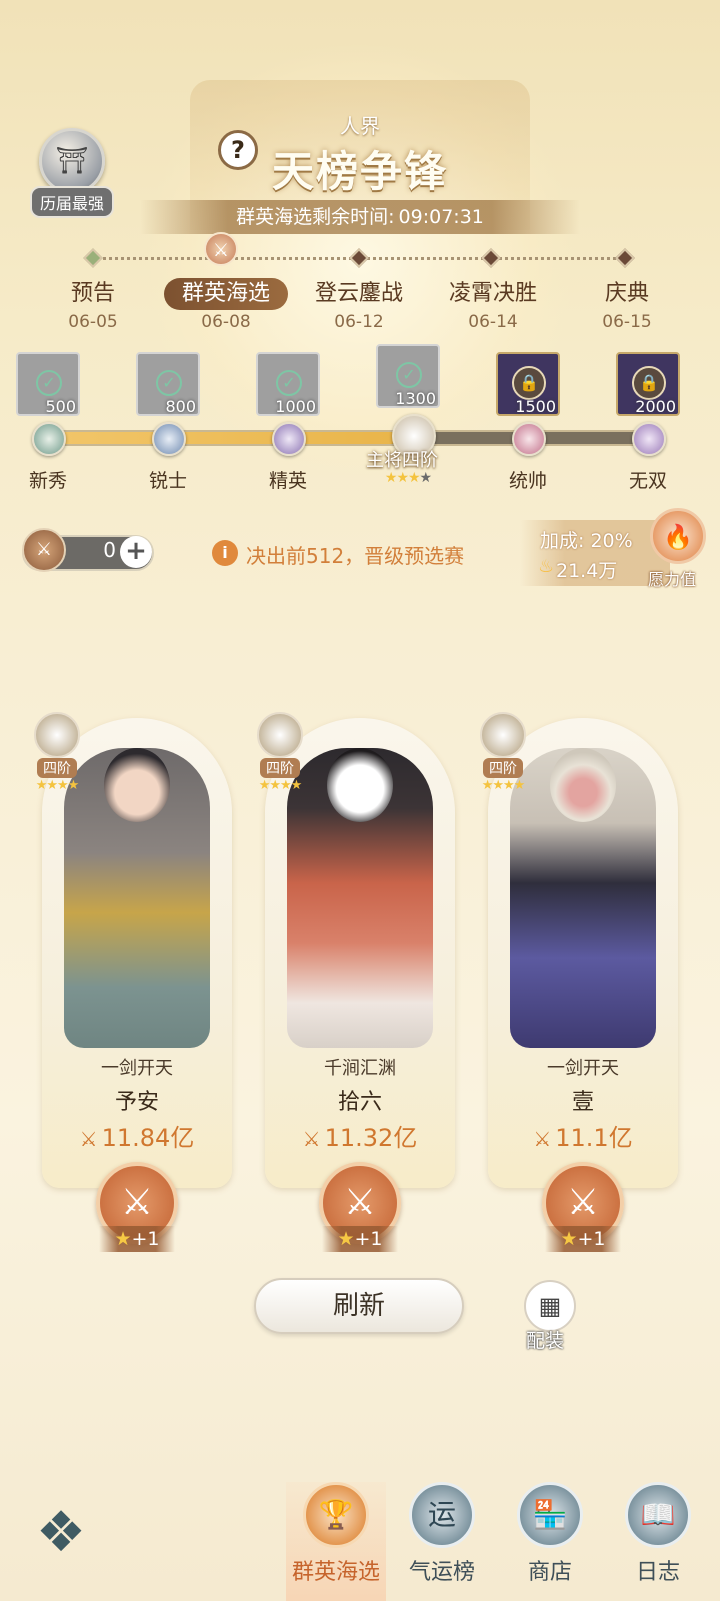  Describe the element at coordinates (549, 1572) in the screenshot. I see `tab-label: 商店` at that location.